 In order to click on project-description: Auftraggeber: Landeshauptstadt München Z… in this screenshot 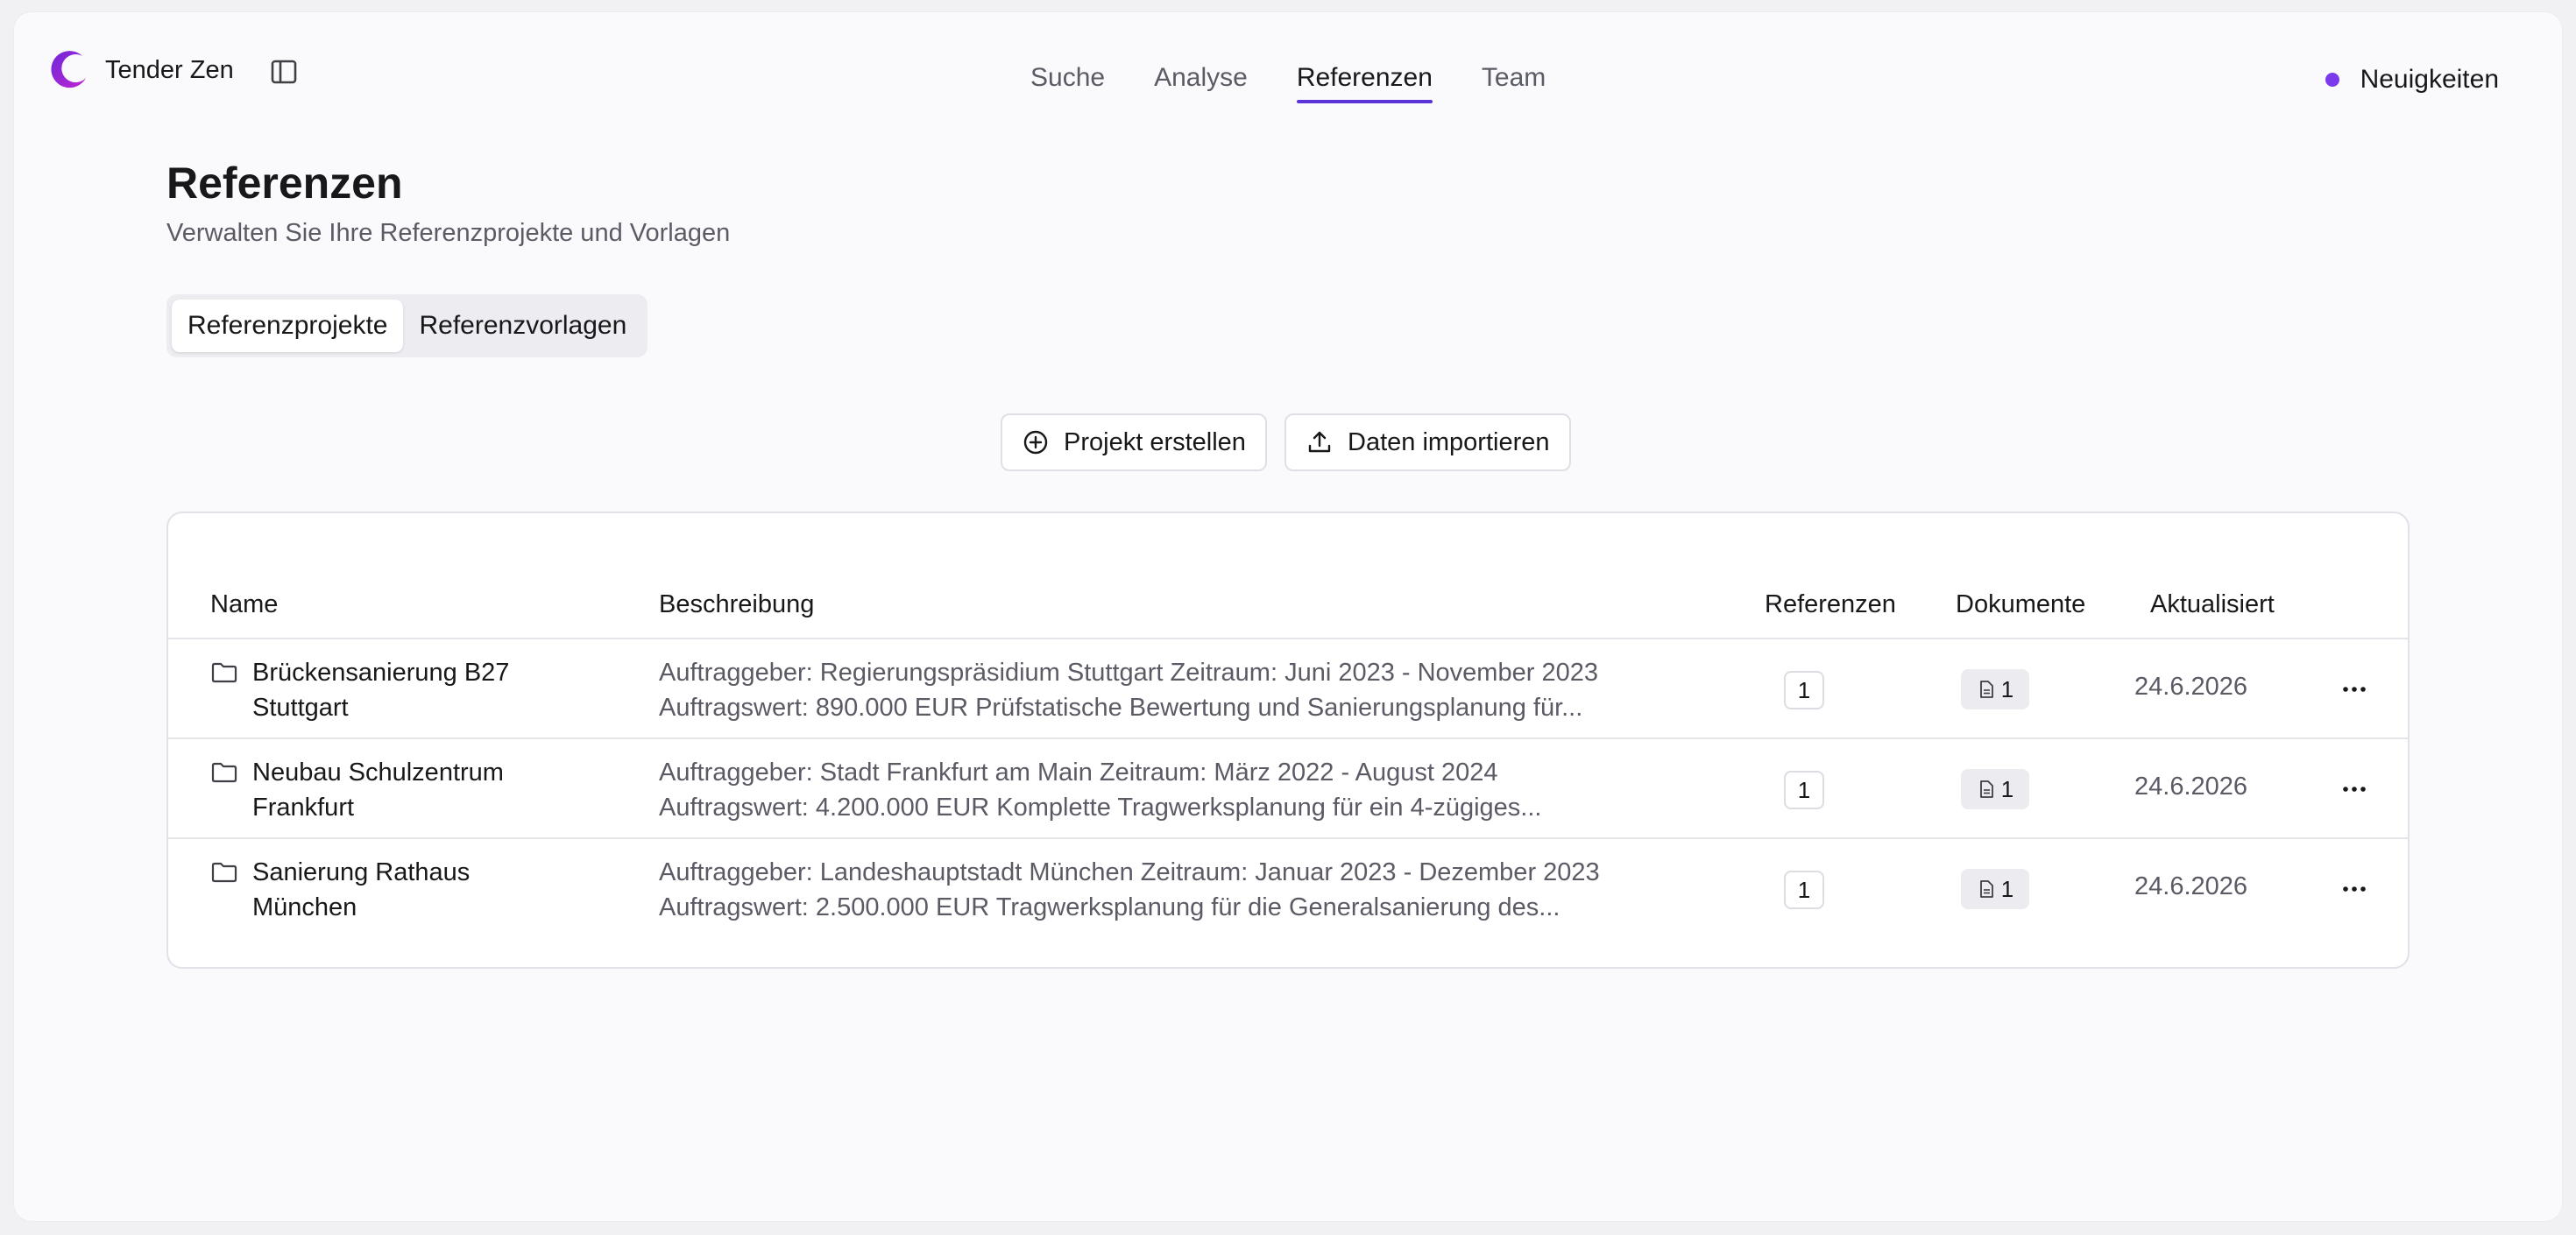, I will do `click(1129, 889)`.